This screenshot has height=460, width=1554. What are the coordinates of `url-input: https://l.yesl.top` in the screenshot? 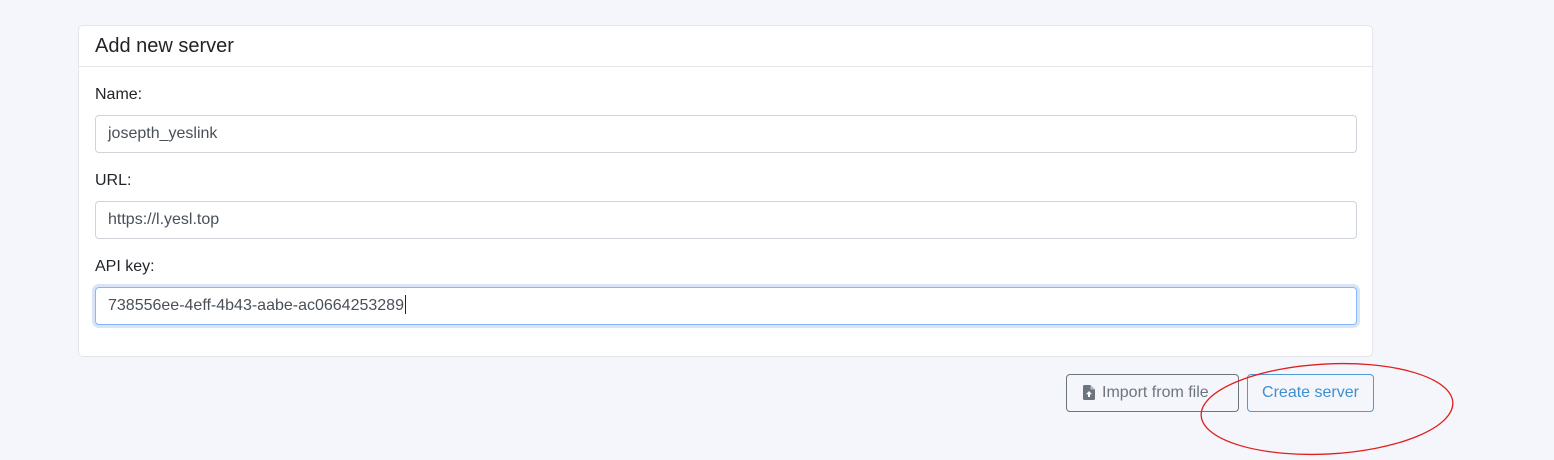 It's located at (726, 220).